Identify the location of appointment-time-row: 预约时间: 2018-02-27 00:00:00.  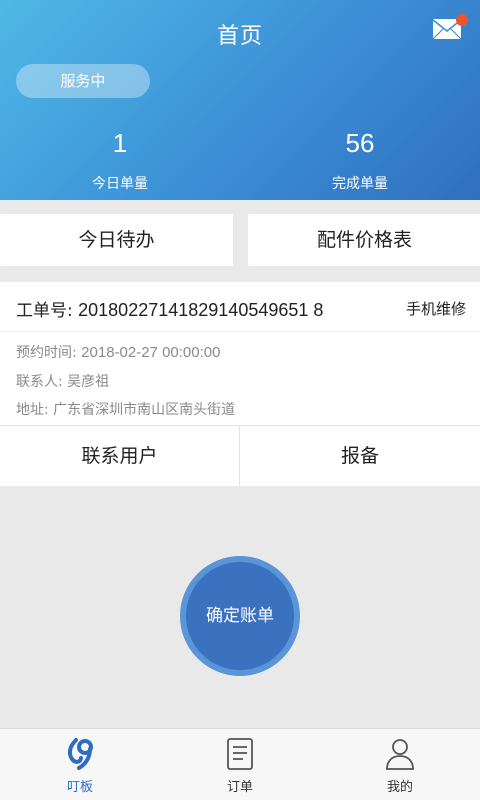
(118, 352).